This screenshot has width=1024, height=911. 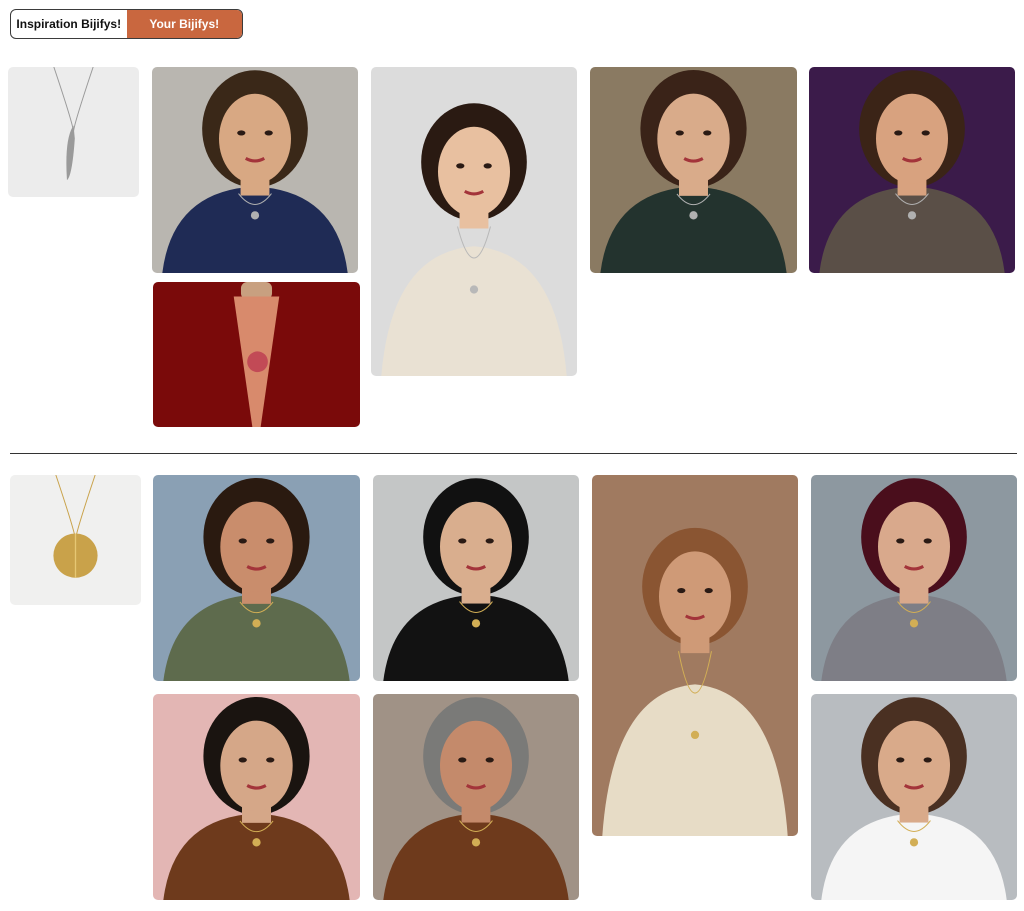 I want to click on tab-your-bijifys: Your Bijifys!, so click(x=184, y=24).